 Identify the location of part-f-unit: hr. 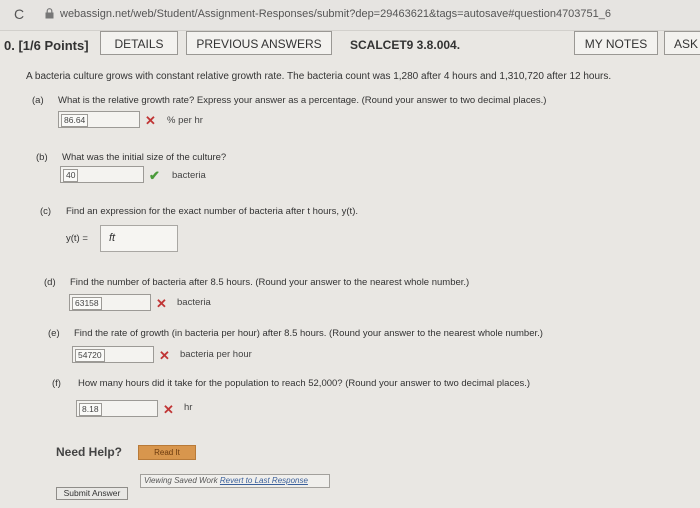
(188, 407).